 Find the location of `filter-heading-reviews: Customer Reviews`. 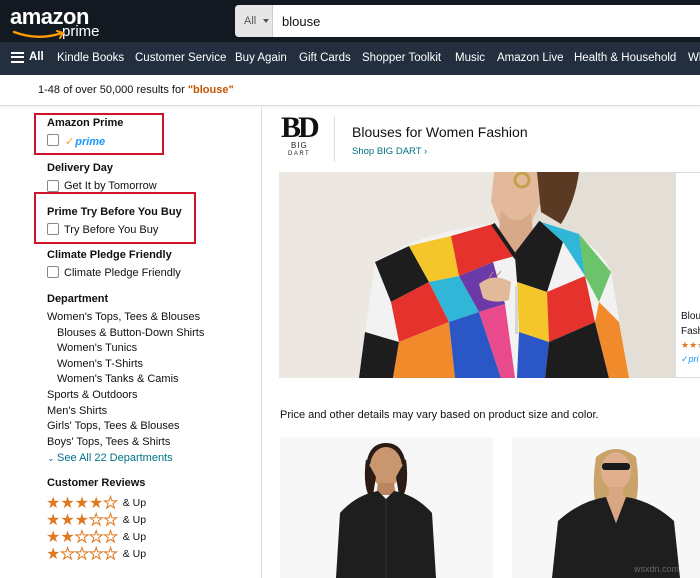

filter-heading-reviews: Customer Reviews is located at coordinates (96, 483).